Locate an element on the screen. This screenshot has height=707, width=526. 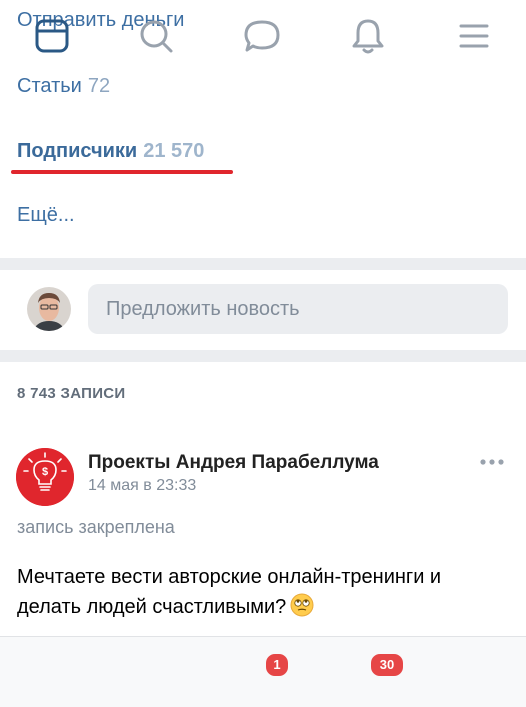
suggest-news-input: Предложить новость is located at coordinates (298, 309).